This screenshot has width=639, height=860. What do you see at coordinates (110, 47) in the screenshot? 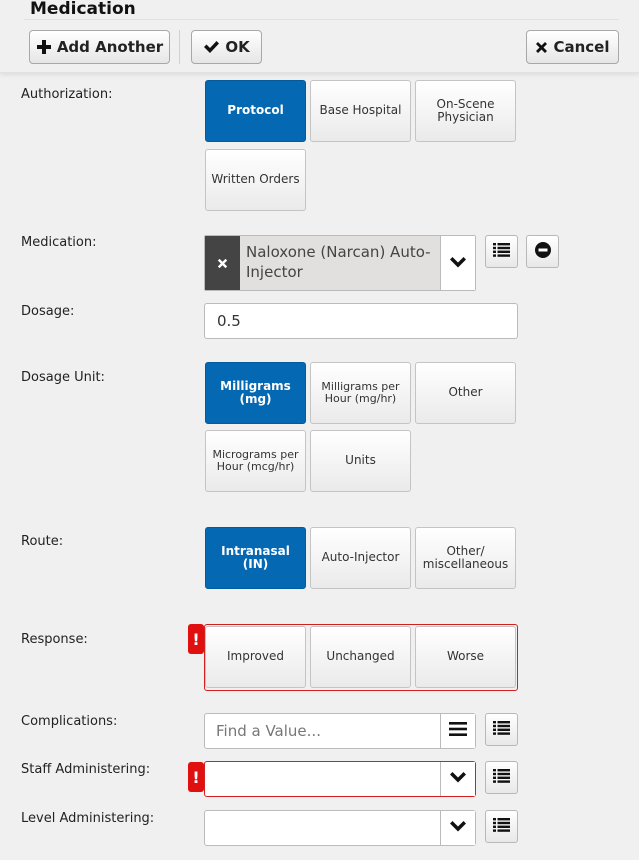
I see `add-another-label: Add Another` at bounding box center [110, 47].